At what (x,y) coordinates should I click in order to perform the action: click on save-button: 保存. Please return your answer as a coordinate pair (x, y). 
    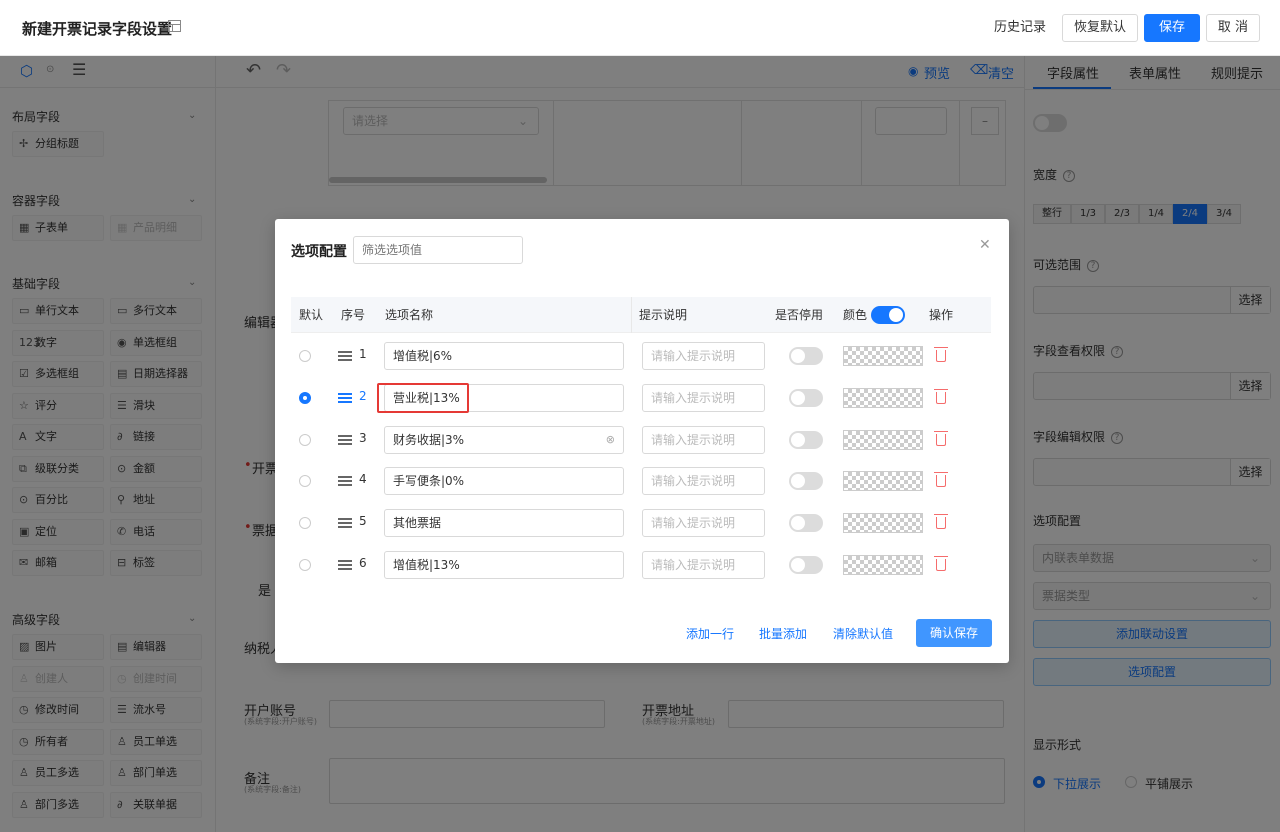
    Looking at the image, I should click on (1172, 28).